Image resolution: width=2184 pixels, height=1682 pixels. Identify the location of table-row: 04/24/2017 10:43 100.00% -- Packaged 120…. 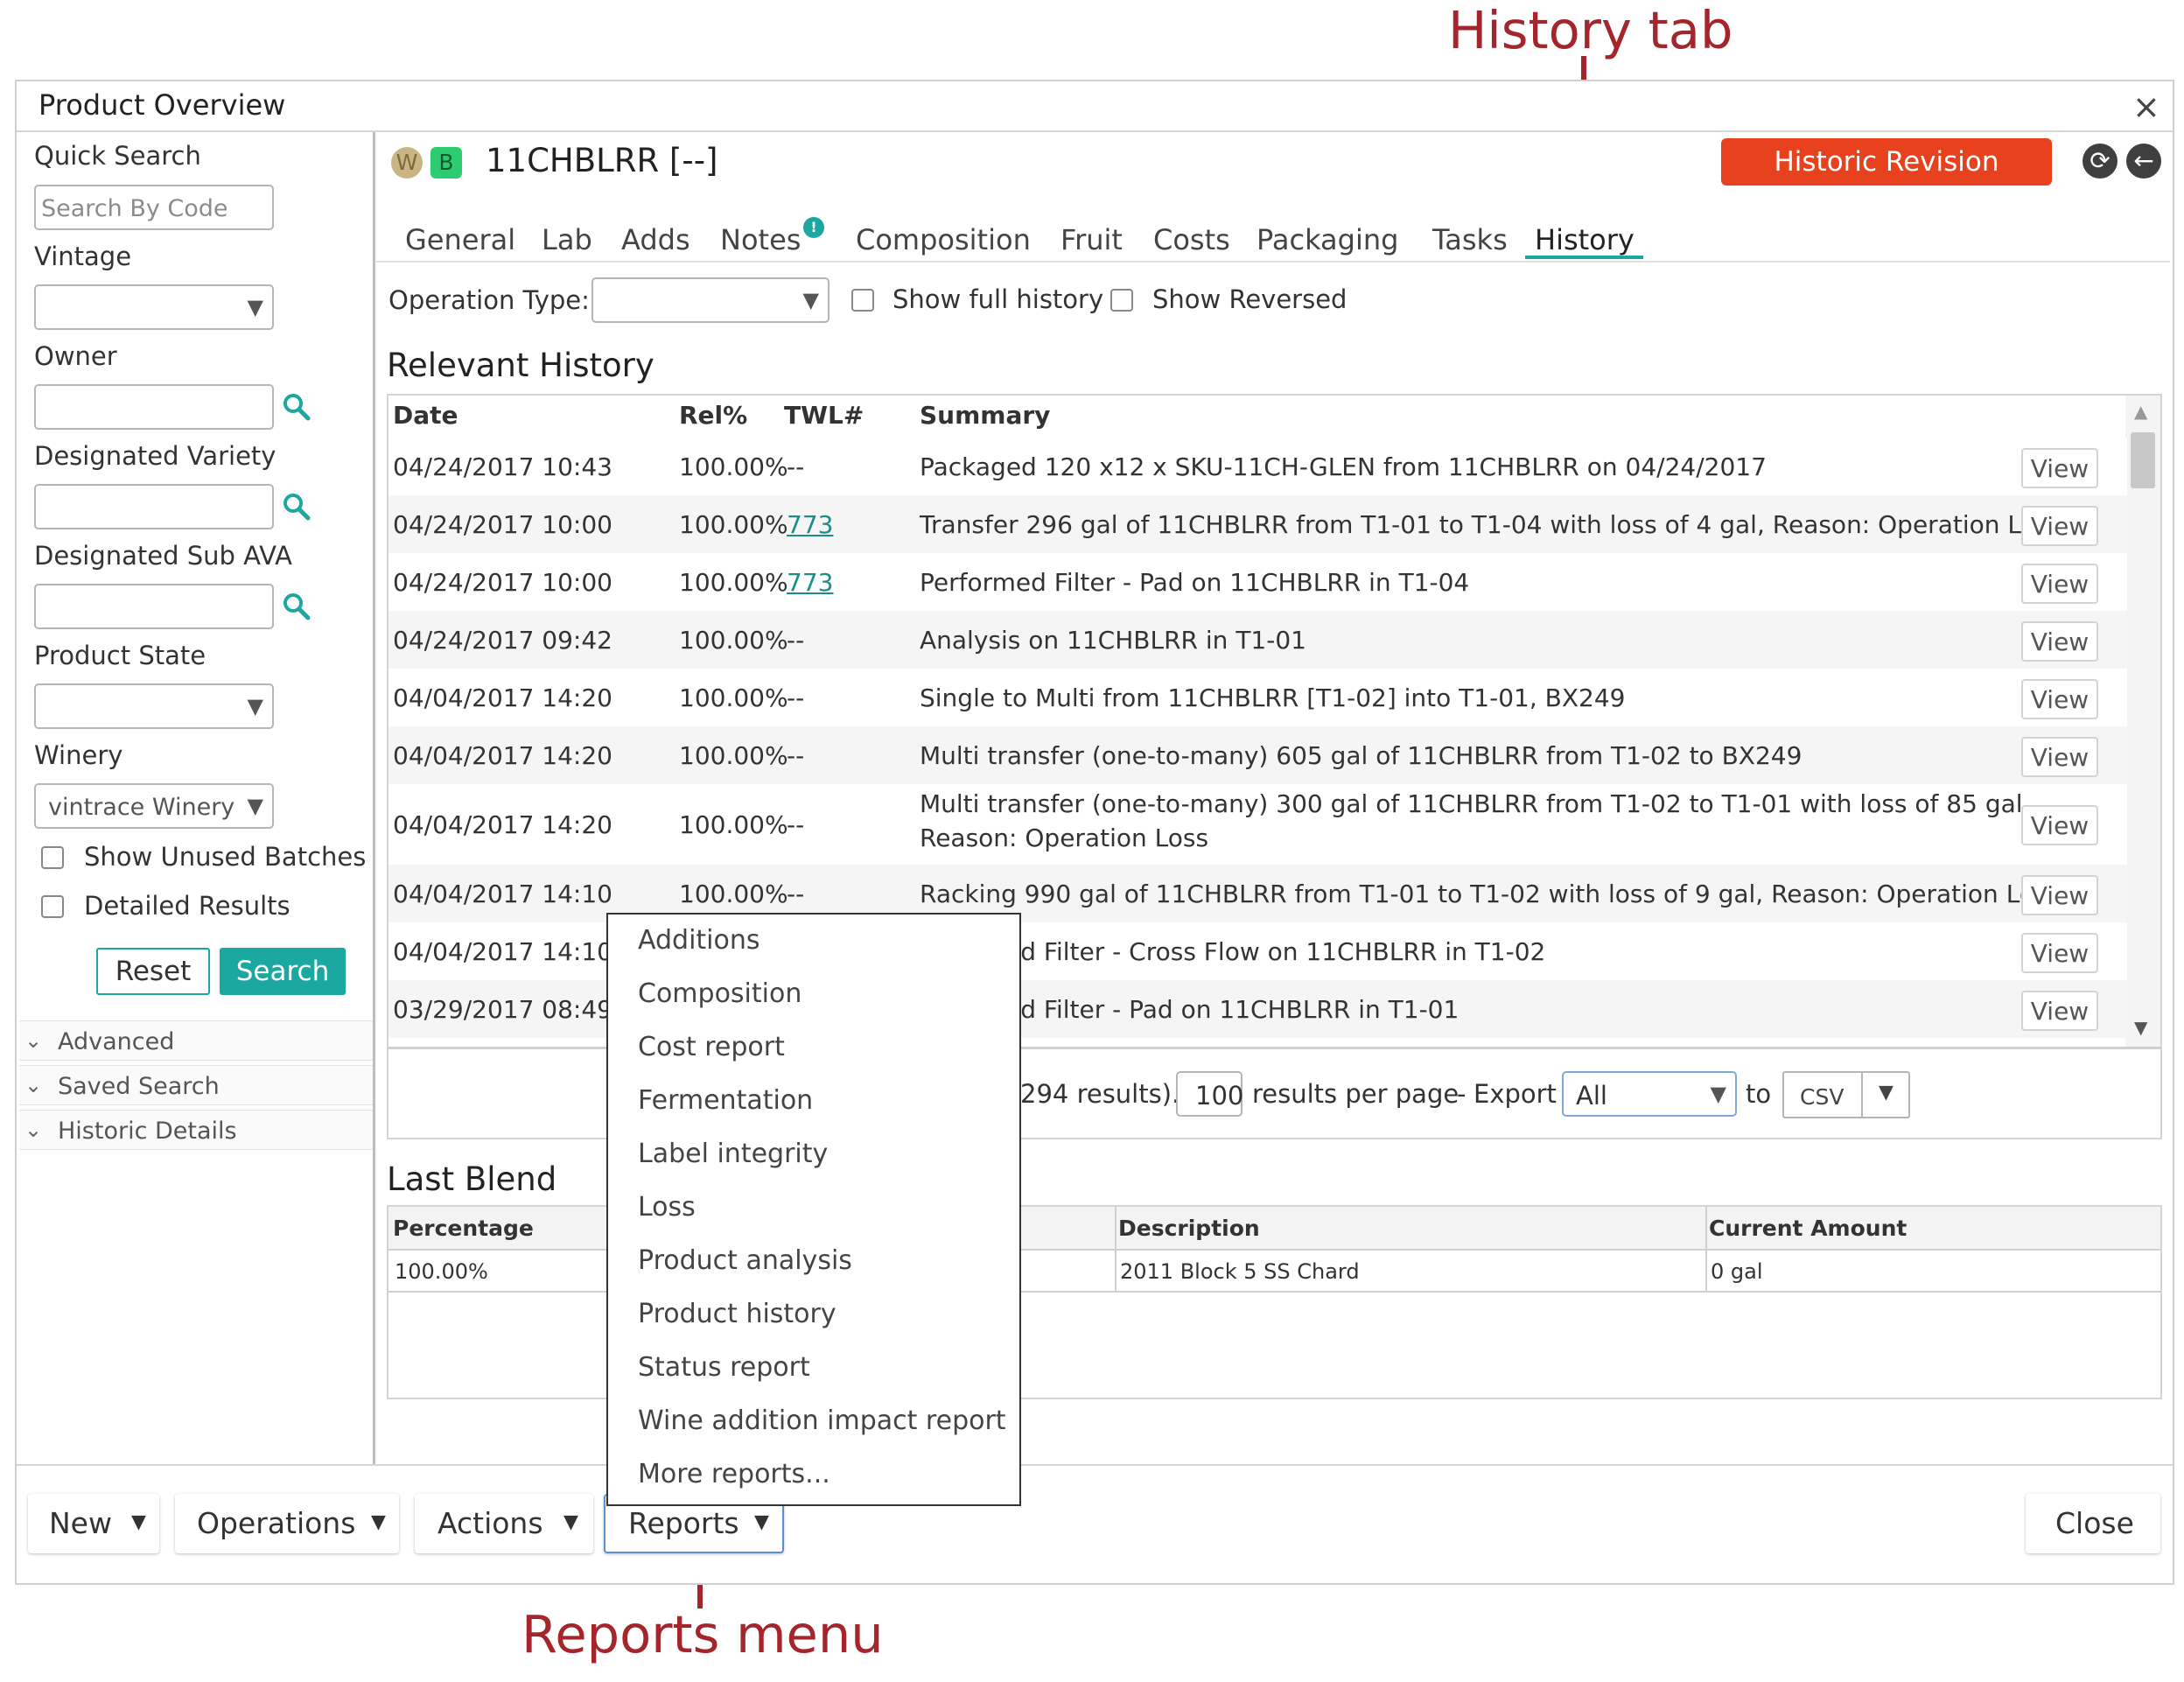
(1257, 466).